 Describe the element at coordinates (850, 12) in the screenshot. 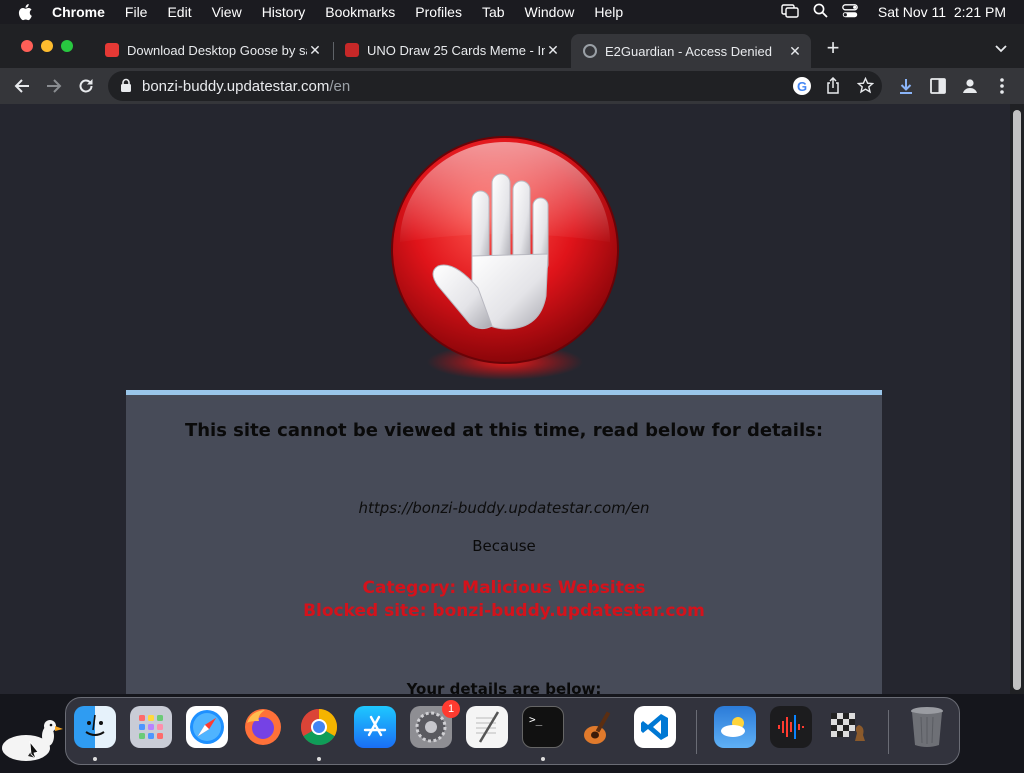

I see `control-center-icon` at that location.